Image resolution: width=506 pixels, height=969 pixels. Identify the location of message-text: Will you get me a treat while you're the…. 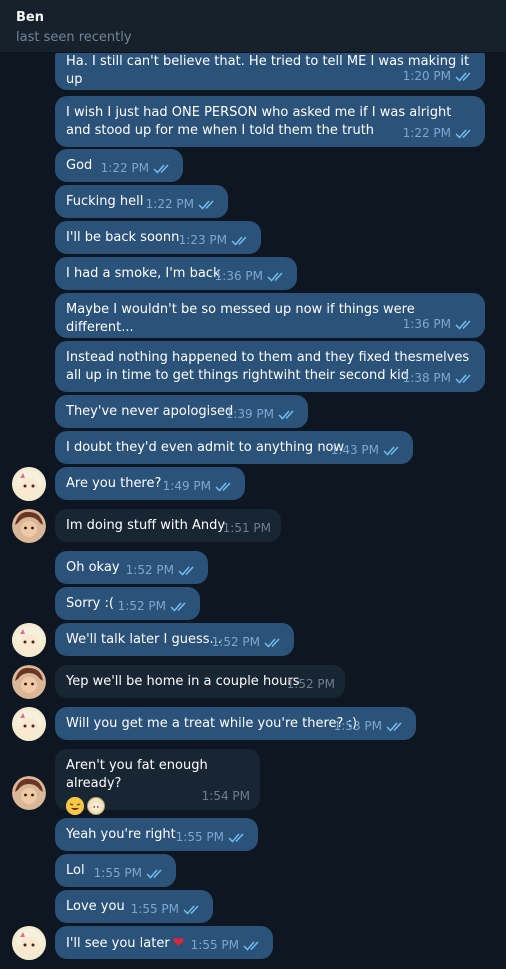
(212, 723).